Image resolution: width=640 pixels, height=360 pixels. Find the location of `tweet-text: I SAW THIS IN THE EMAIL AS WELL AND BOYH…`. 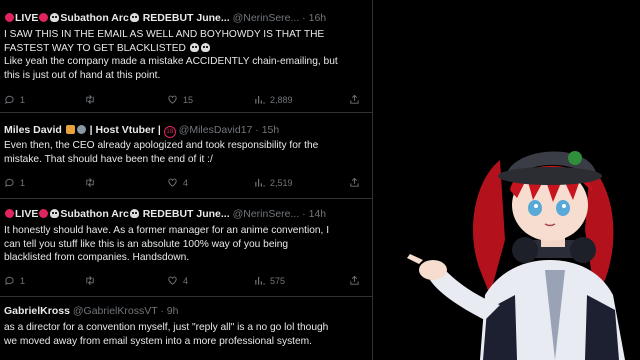

tweet-text: I SAW THIS IN THE EMAIL AS WELL AND BOYH… is located at coordinates (185, 55).